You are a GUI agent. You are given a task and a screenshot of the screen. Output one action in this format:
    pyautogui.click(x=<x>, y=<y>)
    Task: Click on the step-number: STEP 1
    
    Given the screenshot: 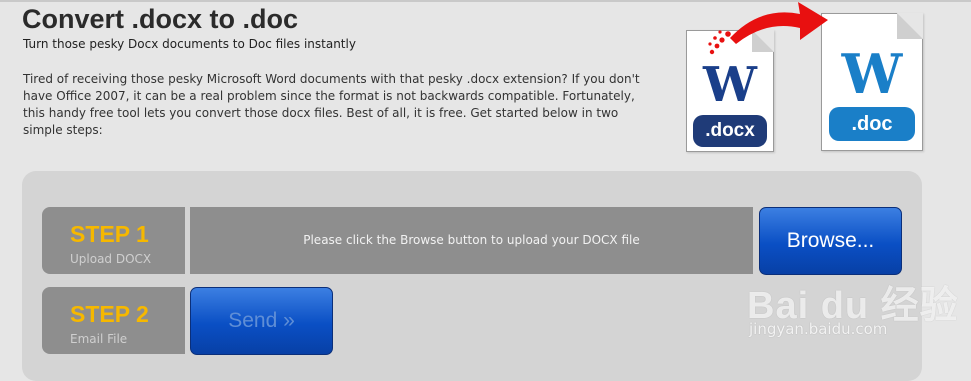 What is the action you would take?
    pyautogui.click(x=109, y=234)
    